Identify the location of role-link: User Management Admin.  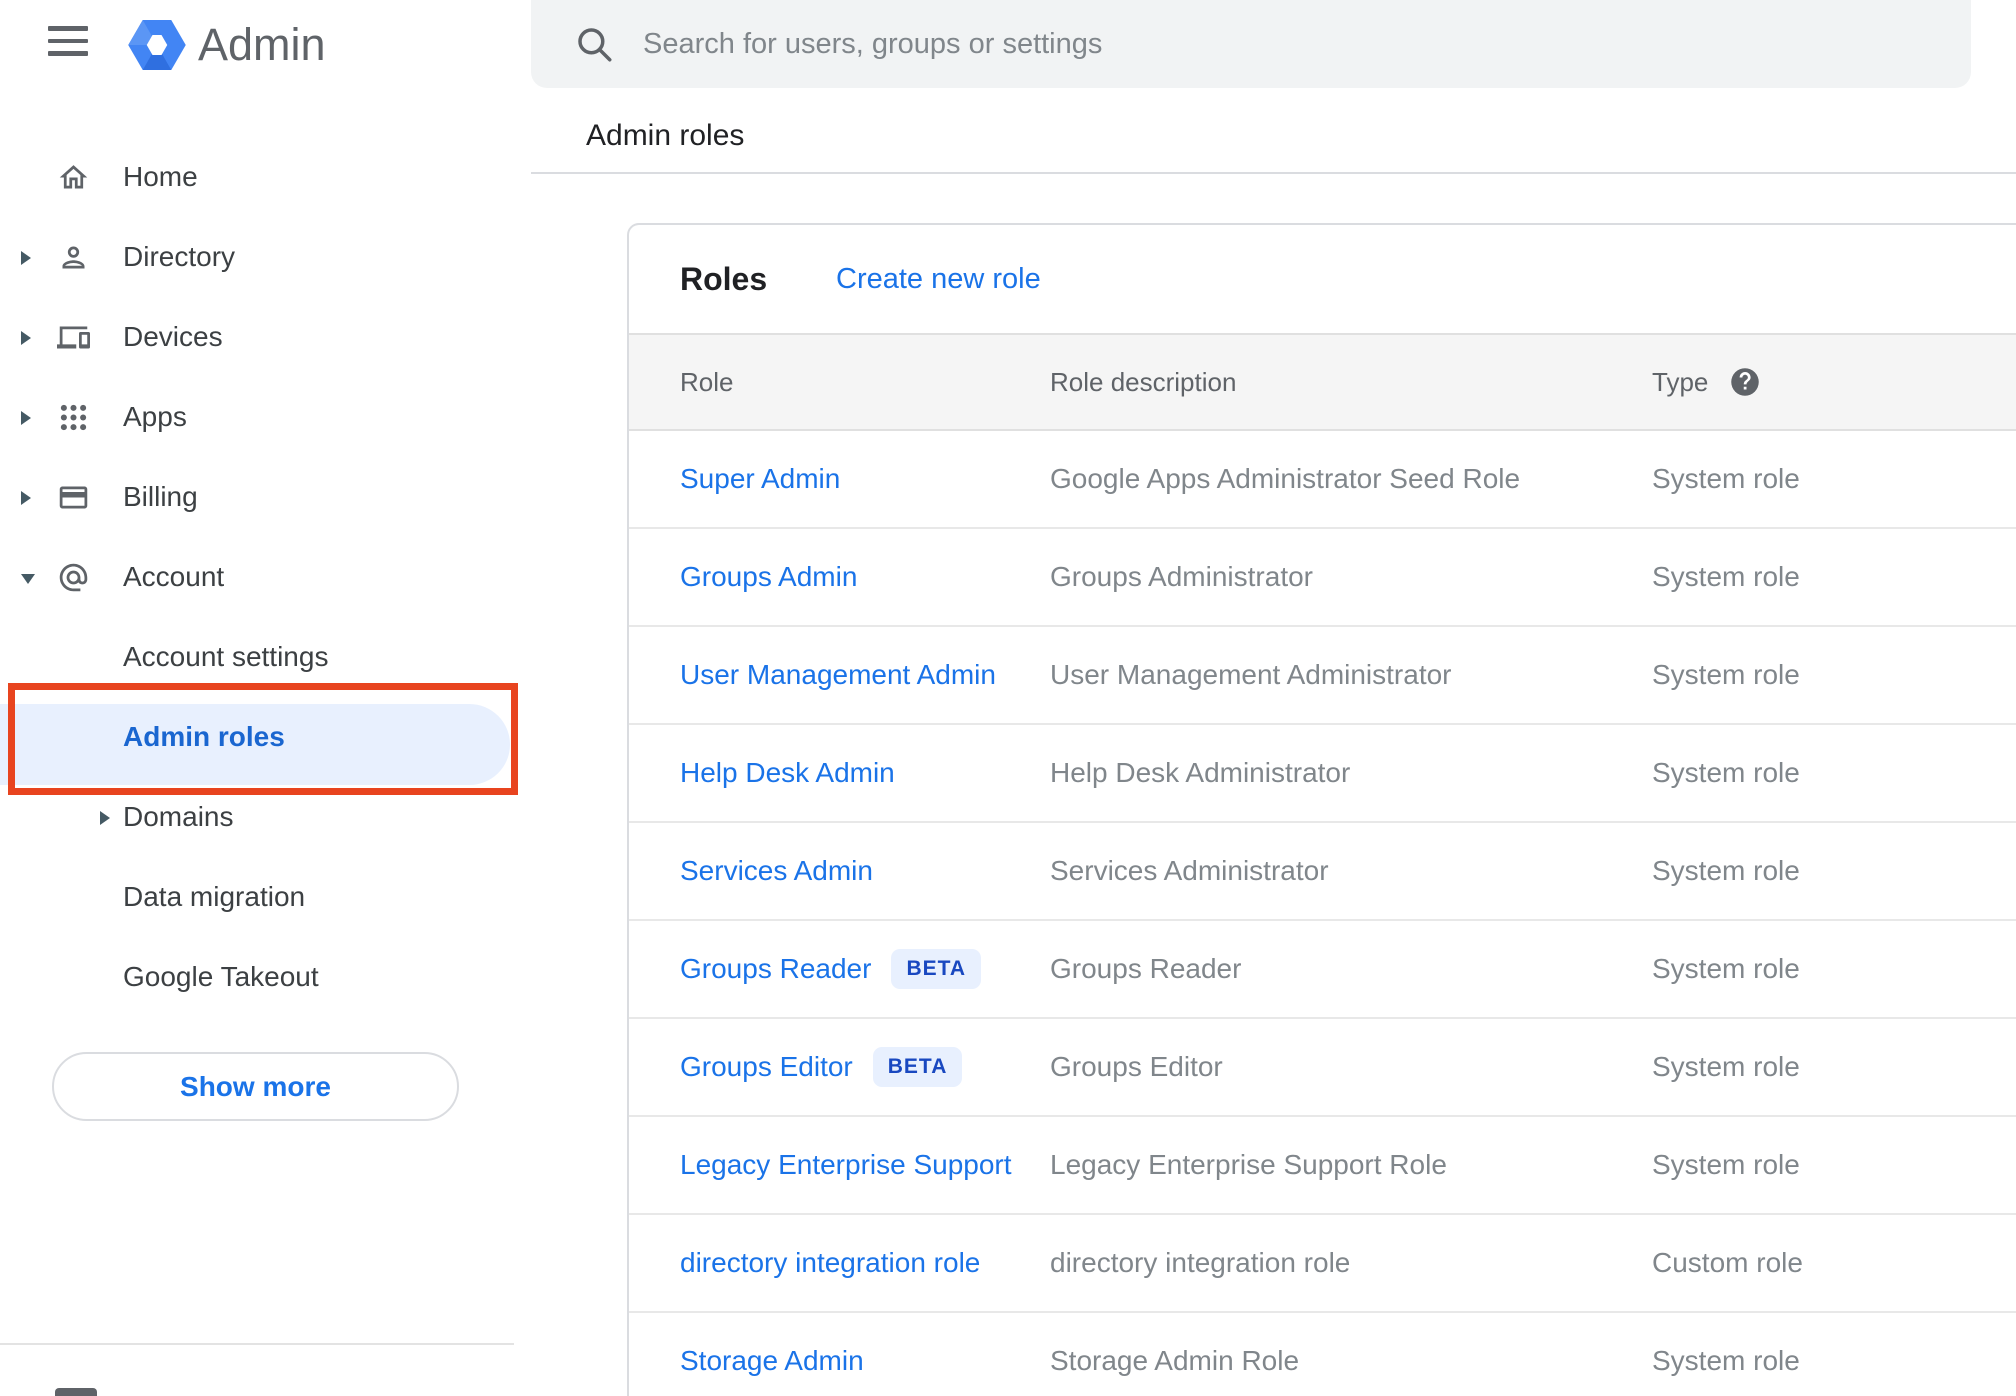
(838, 675).